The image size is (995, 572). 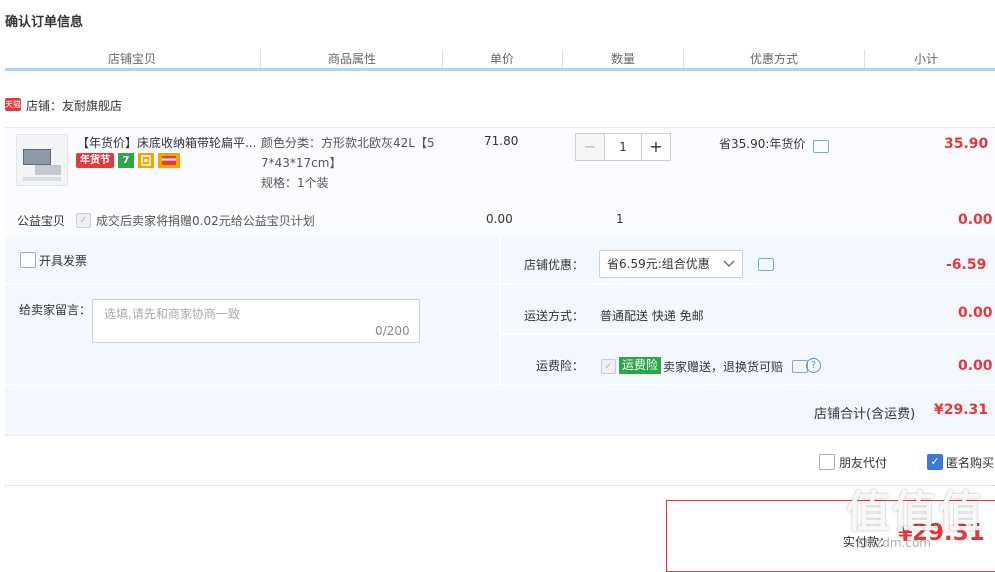 What do you see at coordinates (42, 160) in the screenshot?
I see `product-thumbnail` at bounding box center [42, 160].